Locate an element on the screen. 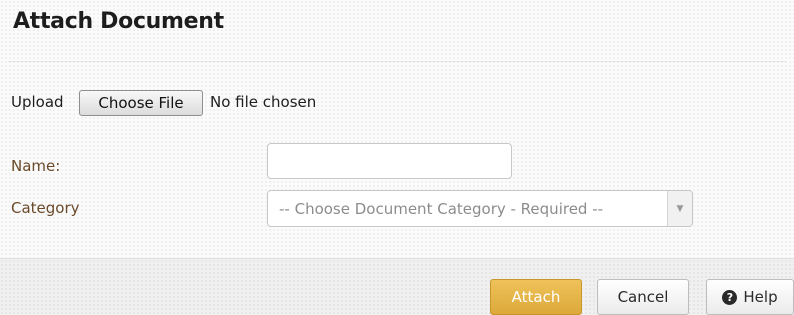  title-divider is located at coordinates (397, 61).